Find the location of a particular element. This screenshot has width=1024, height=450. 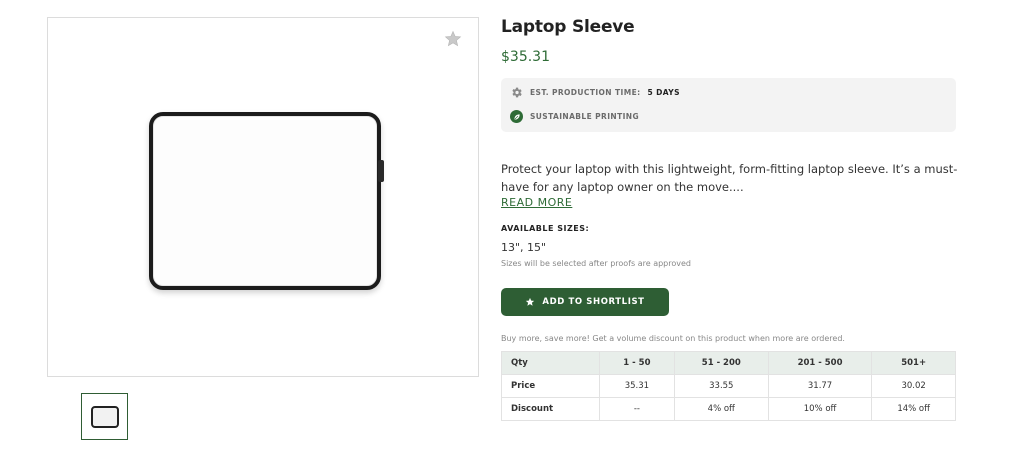

add-to-shortlist-label: ADD TO SHORTLIST is located at coordinates (593, 302).